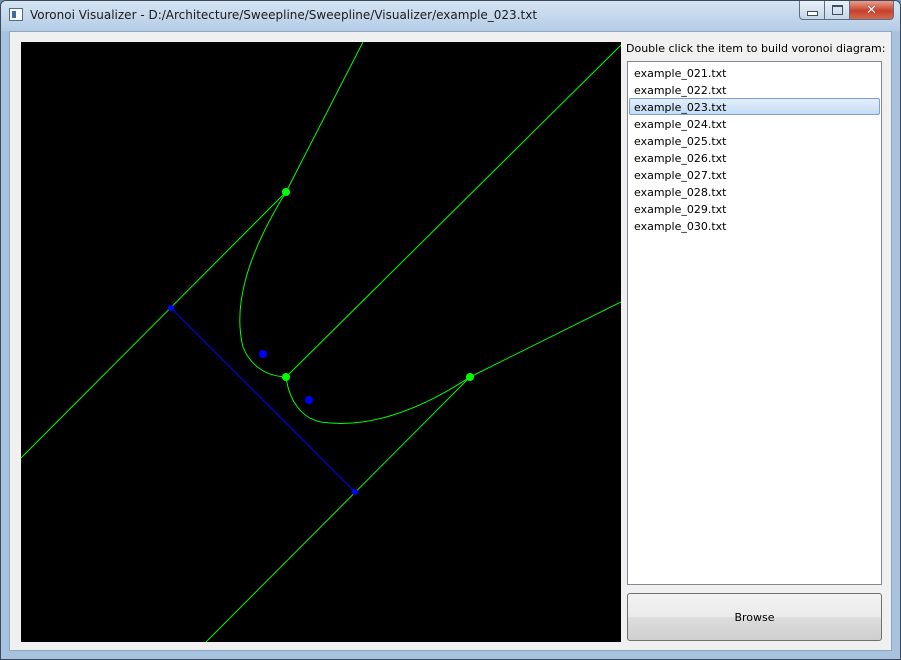 Image resolution: width=901 pixels, height=660 pixels. Describe the element at coordinates (16, 14) in the screenshot. I see `app-icon` at that location.